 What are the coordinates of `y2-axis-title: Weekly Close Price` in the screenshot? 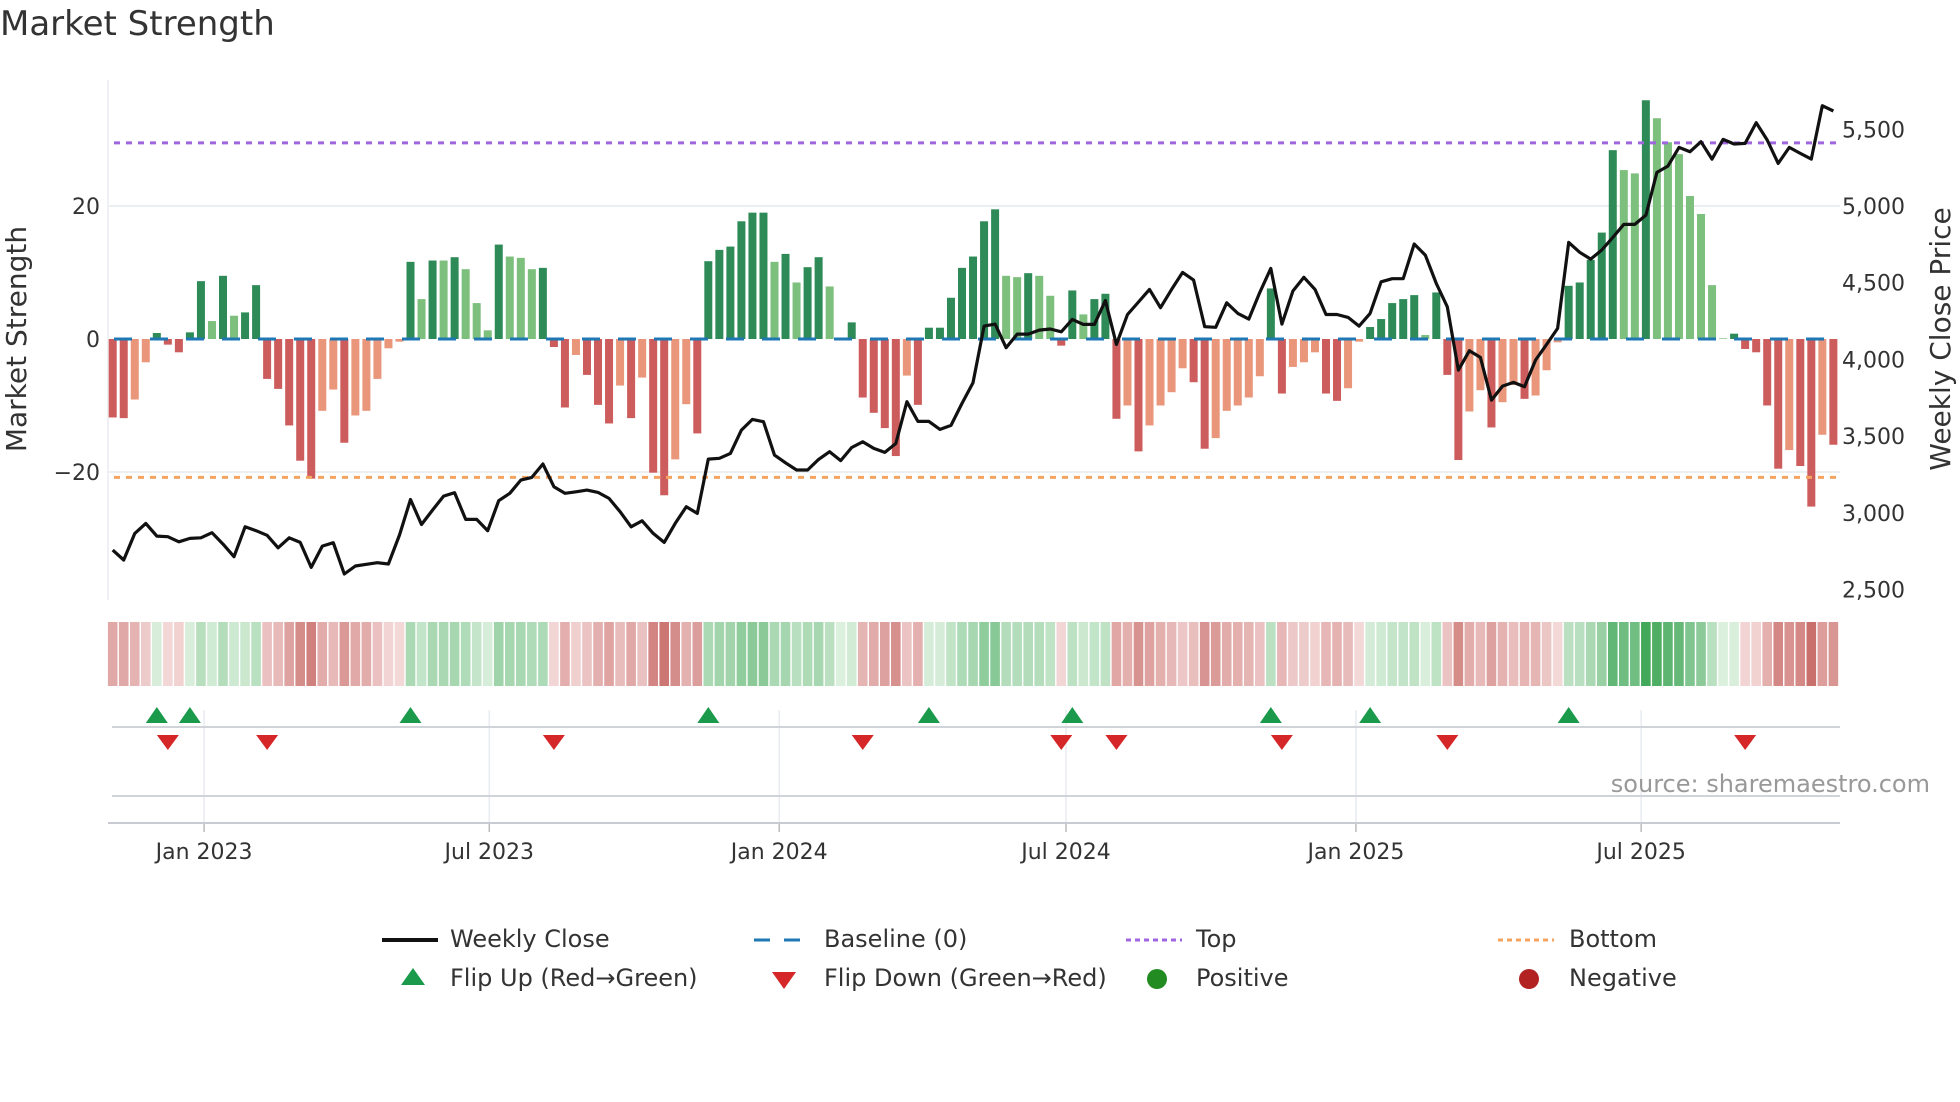 It's located at (1940, 338).